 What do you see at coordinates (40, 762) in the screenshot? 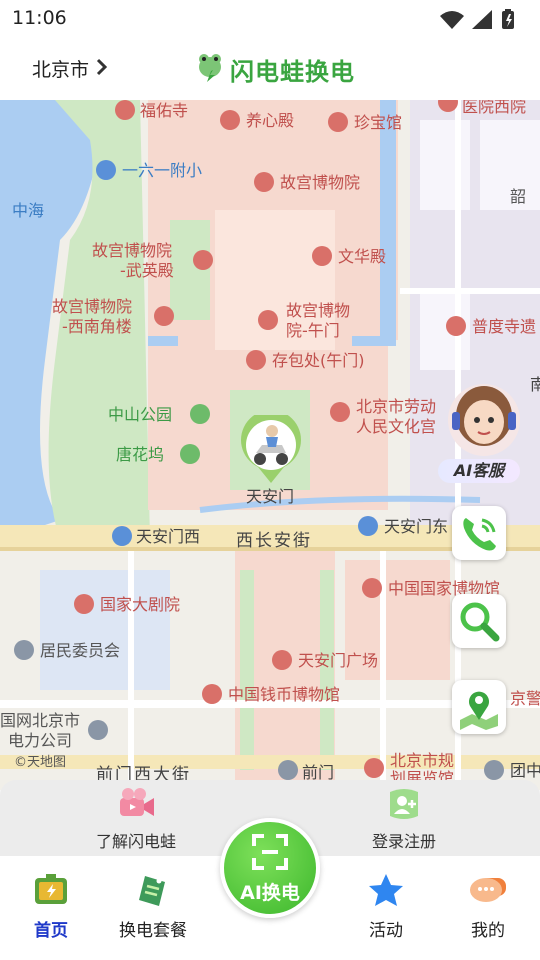
I see `map-copyright: ©天地图` at bounding box center [40, 762].